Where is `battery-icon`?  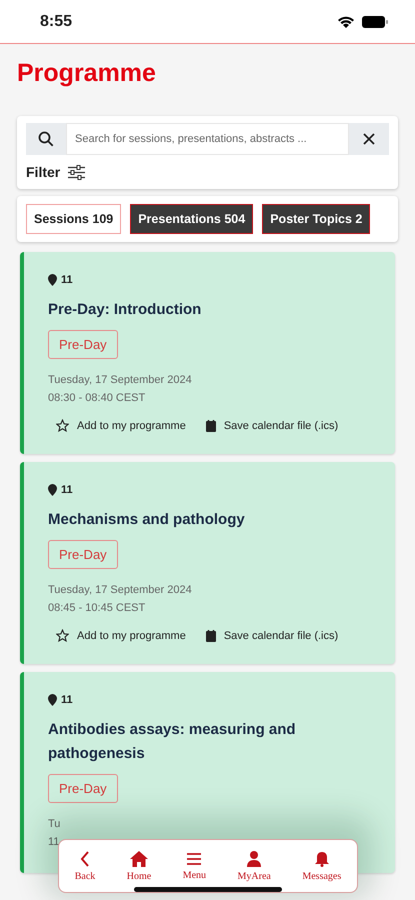
battery-icon is located at coordinates (375, 22).